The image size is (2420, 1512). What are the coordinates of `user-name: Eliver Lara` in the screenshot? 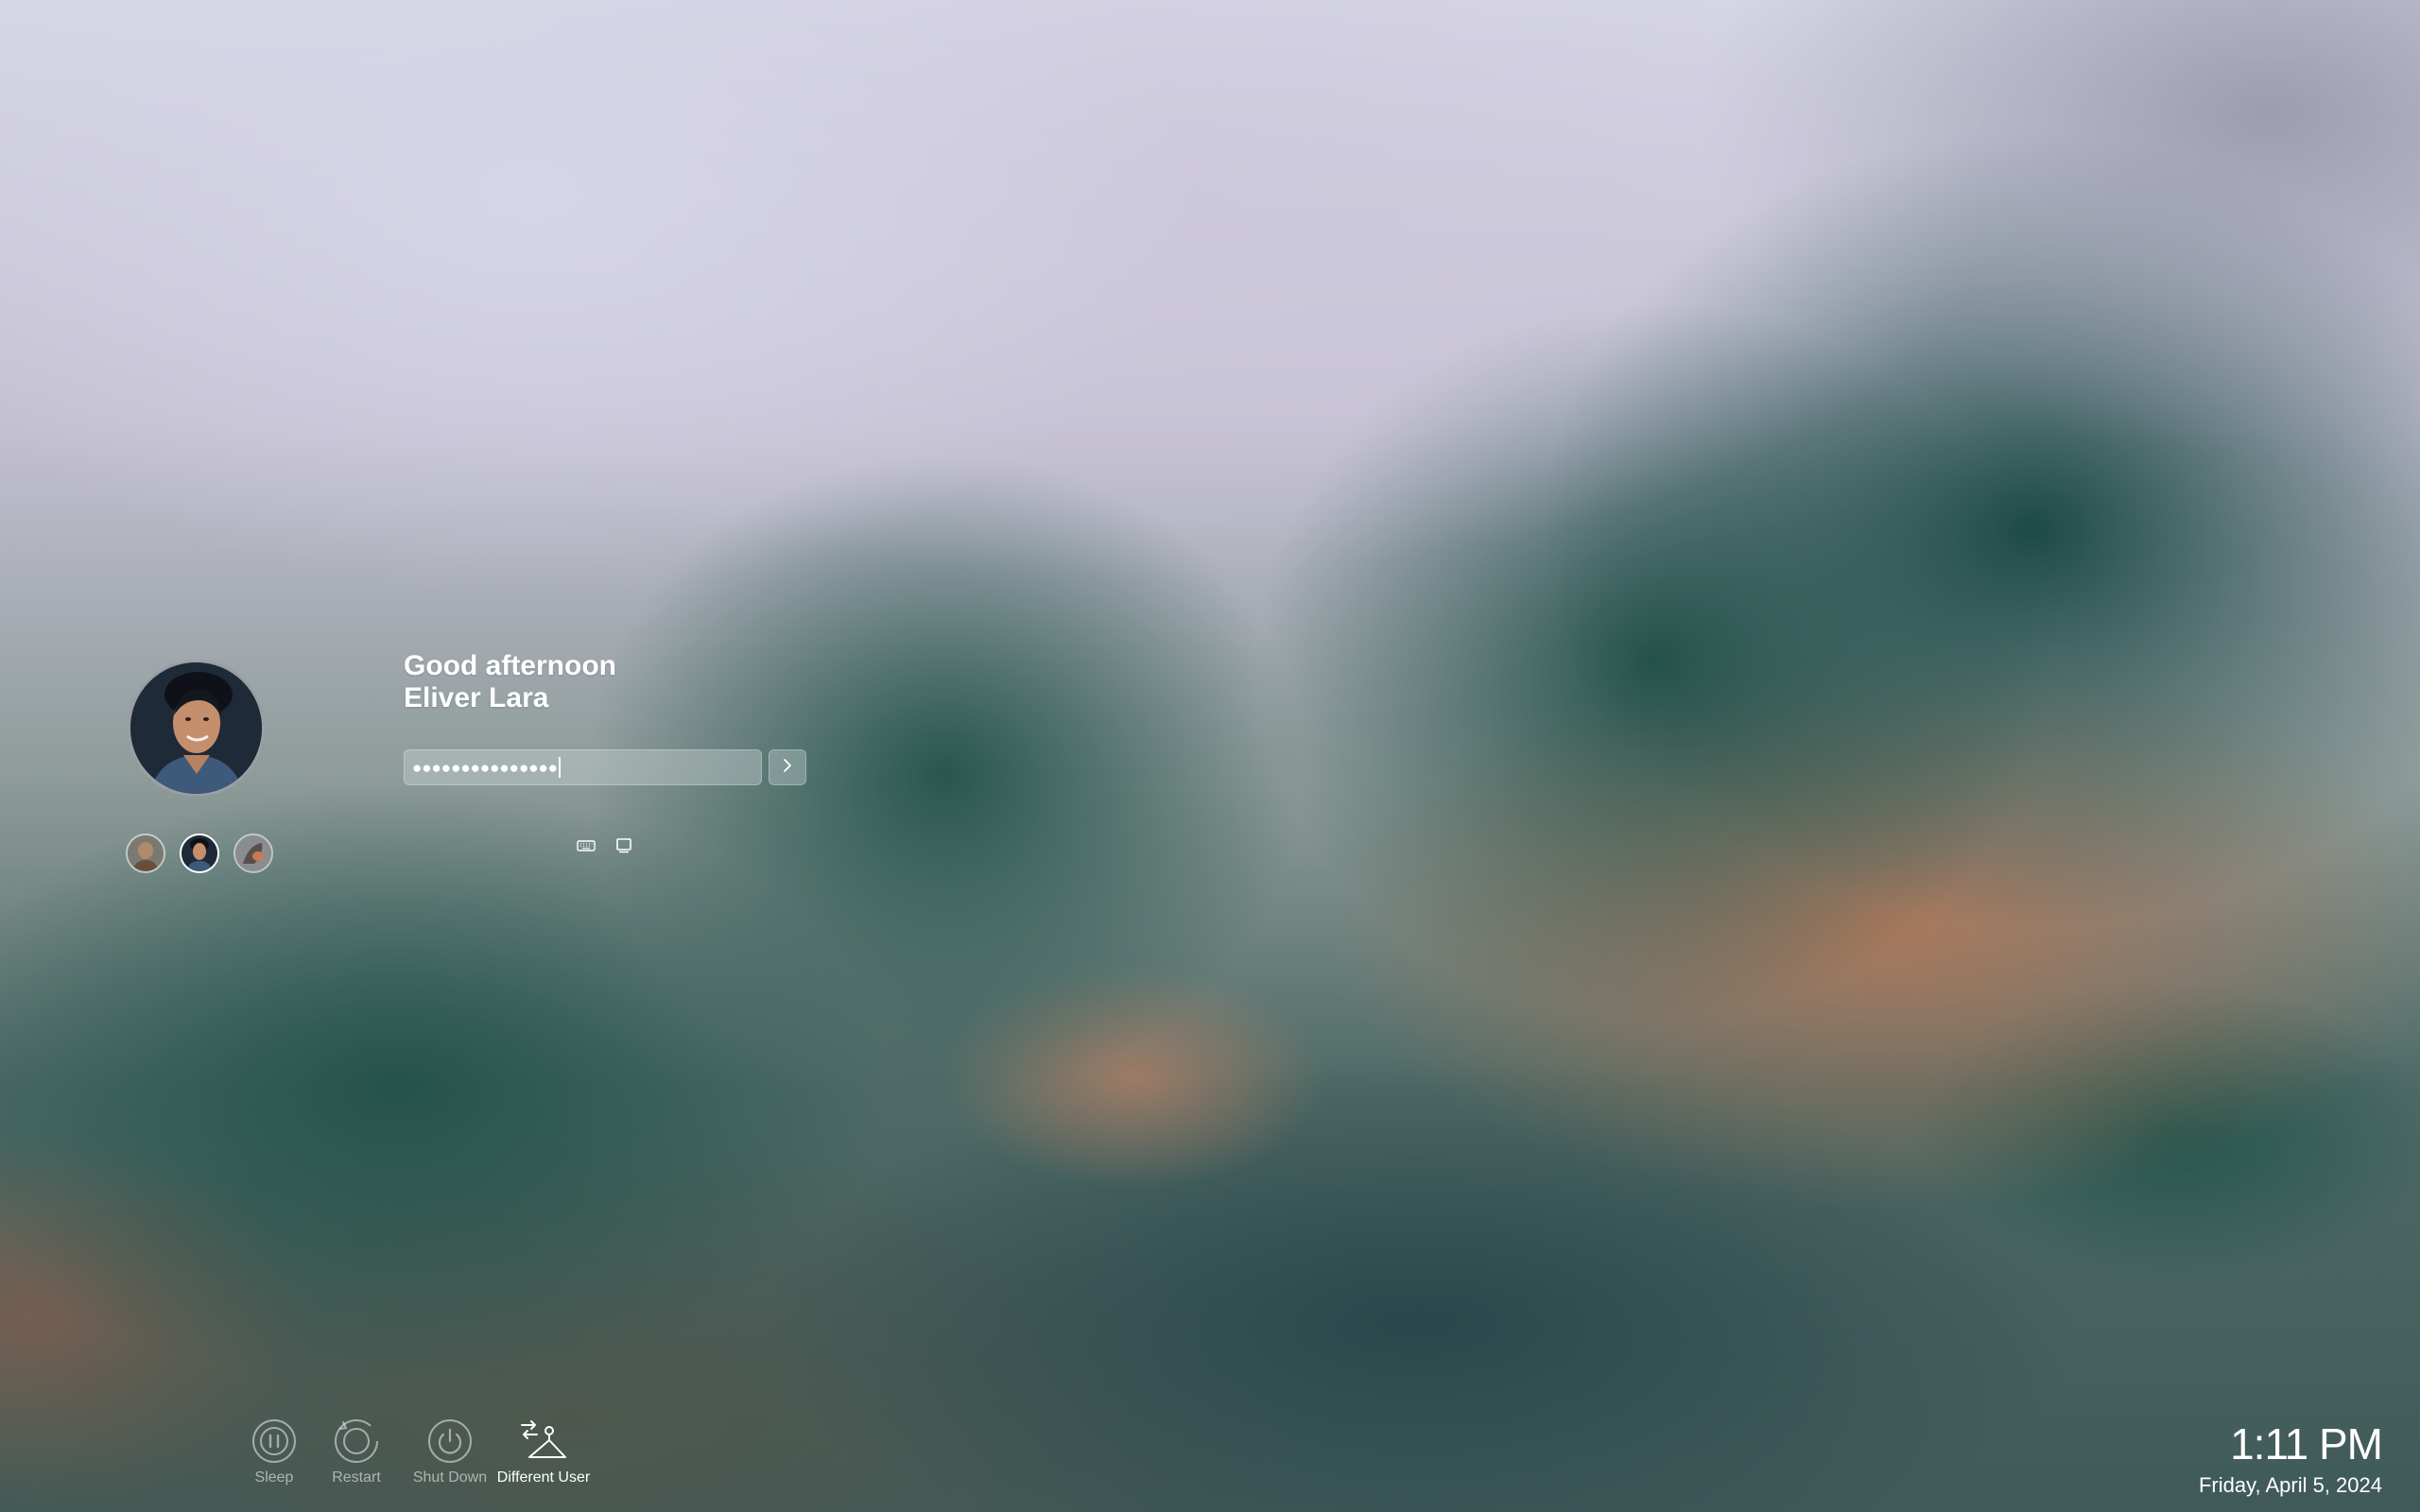 It's located at (476, 697).